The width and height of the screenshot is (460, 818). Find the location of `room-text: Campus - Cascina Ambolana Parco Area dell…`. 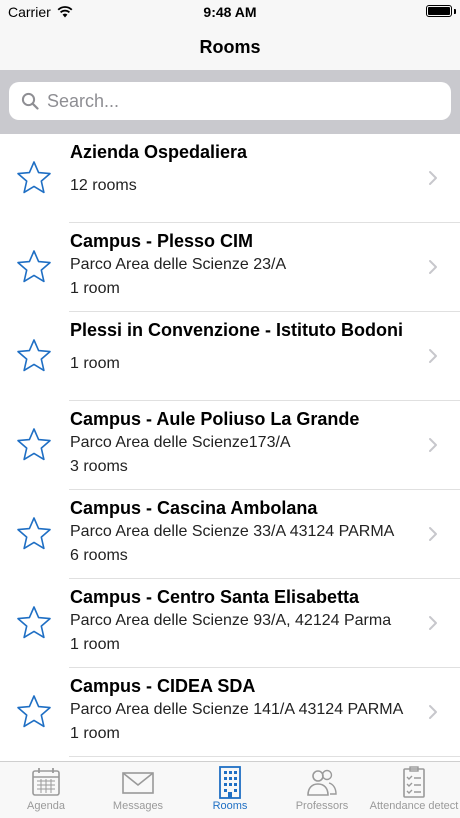

room-text: Campus - Cascina Ambolana Parco Area dell… is located at coordinates (245, 532).